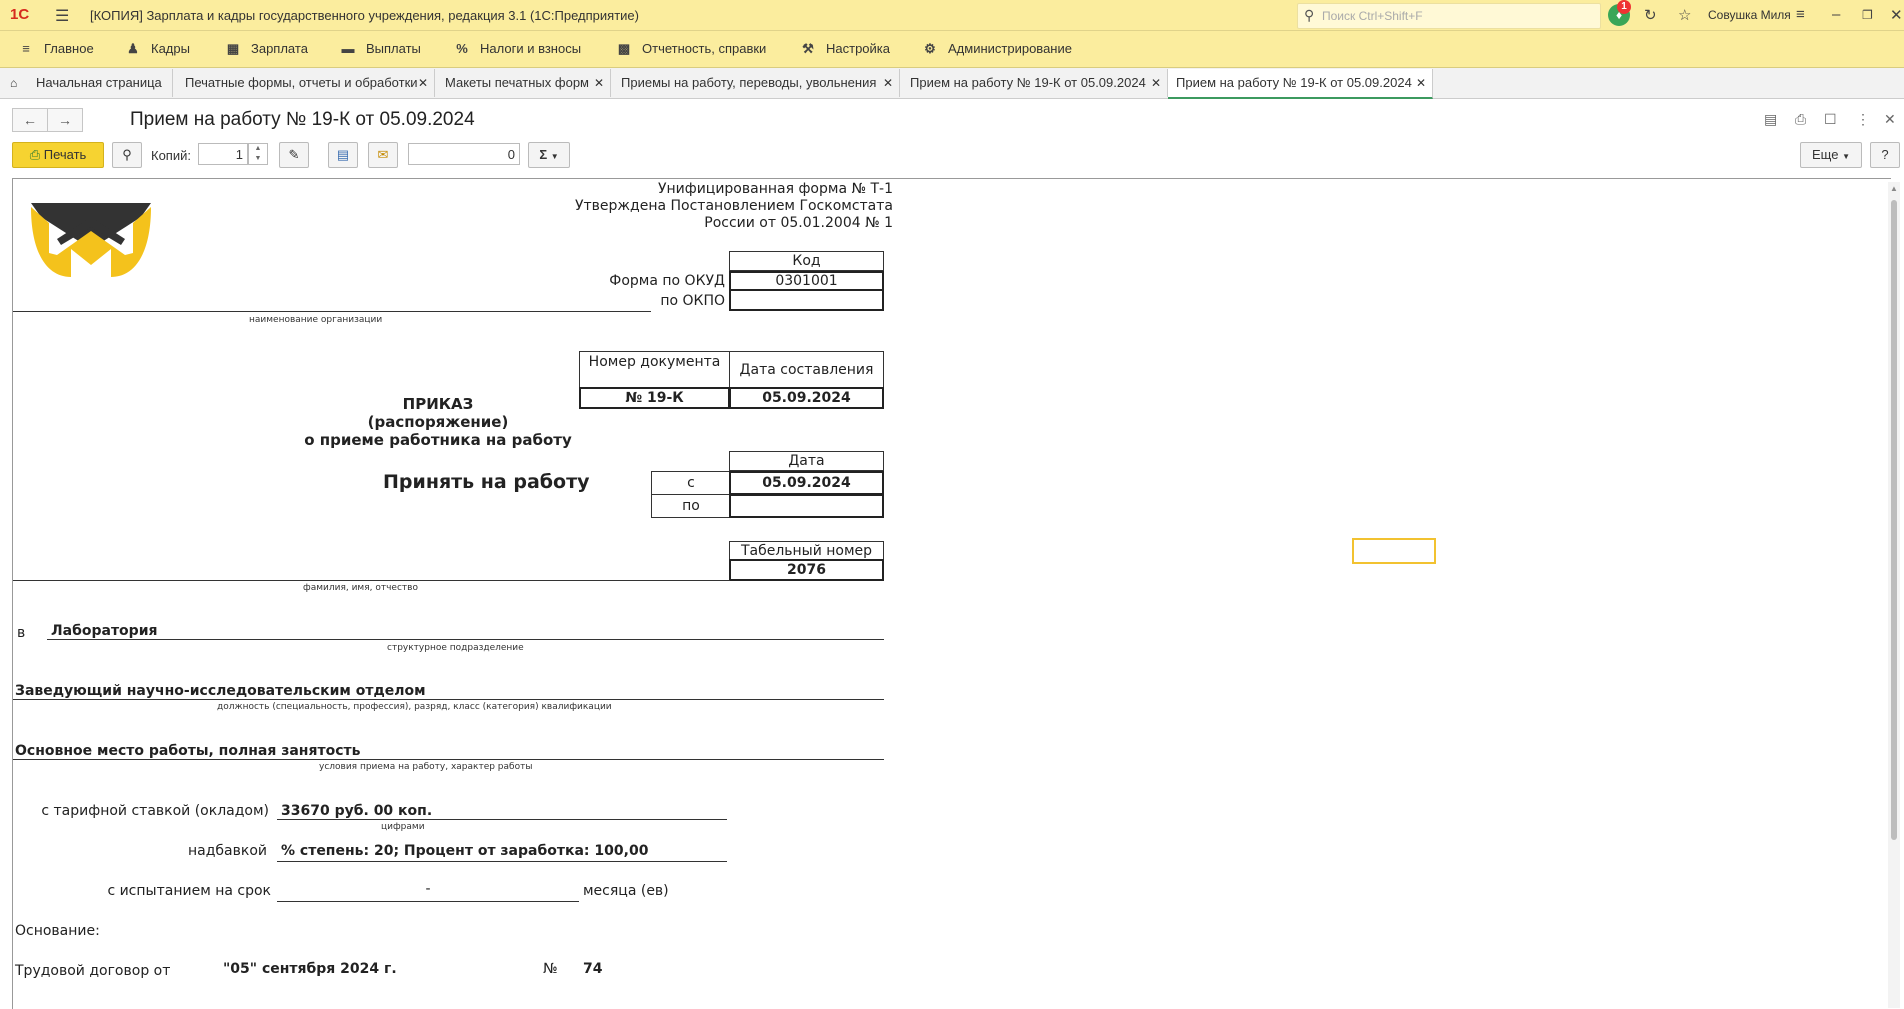 The height and width of the screenshot is (1009, 1904). Describe the element at coordinates (30, 120) in the screenshot. I see `back-button: ←` at that location.